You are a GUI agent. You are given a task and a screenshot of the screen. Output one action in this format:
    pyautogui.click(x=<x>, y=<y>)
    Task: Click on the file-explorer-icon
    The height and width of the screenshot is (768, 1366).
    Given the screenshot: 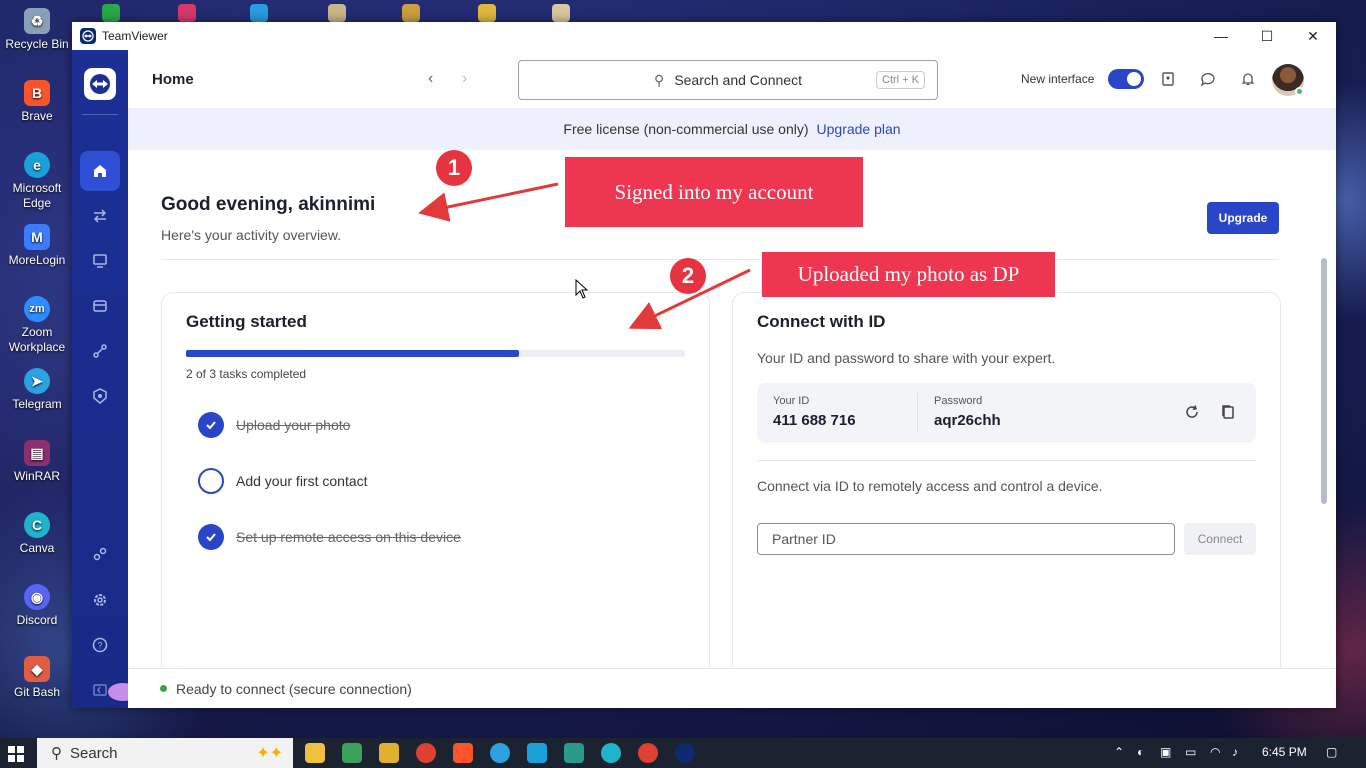 What is the action you would take?
    pyautogui.click(x=315, y=753)
    